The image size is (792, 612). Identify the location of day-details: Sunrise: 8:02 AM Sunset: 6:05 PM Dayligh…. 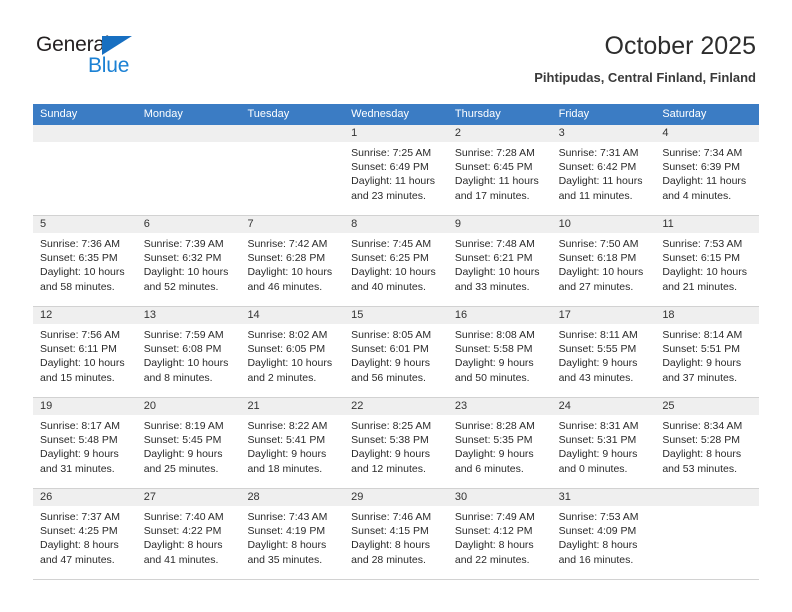
(292, 354).